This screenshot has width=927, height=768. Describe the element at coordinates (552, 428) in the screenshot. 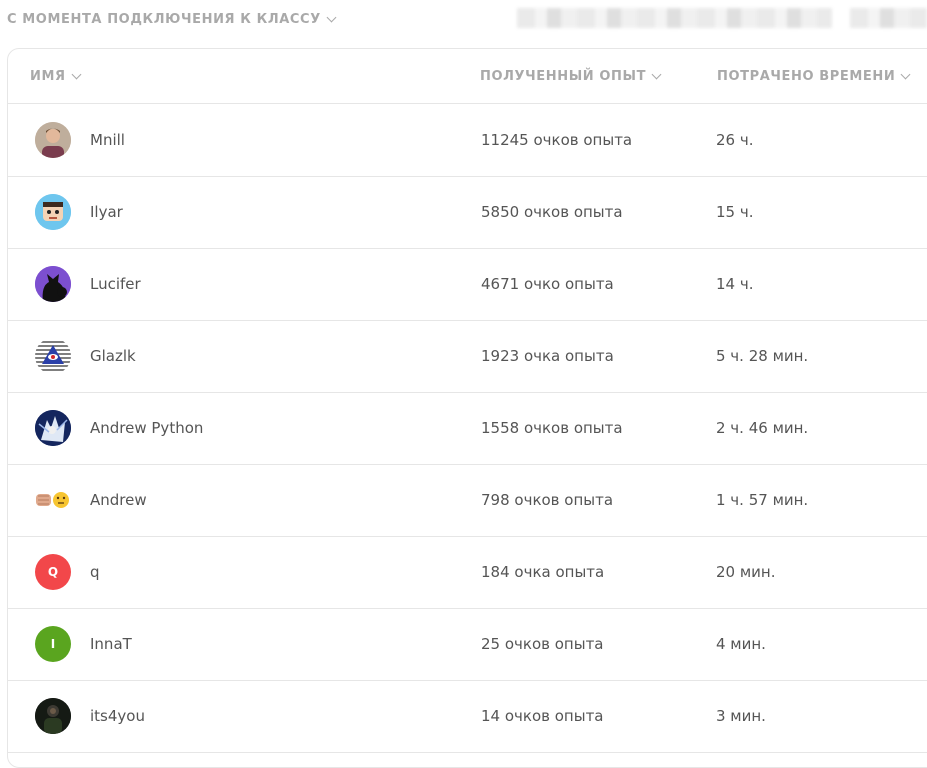

I see `xp-value: 1558 очков опыта` at that location.